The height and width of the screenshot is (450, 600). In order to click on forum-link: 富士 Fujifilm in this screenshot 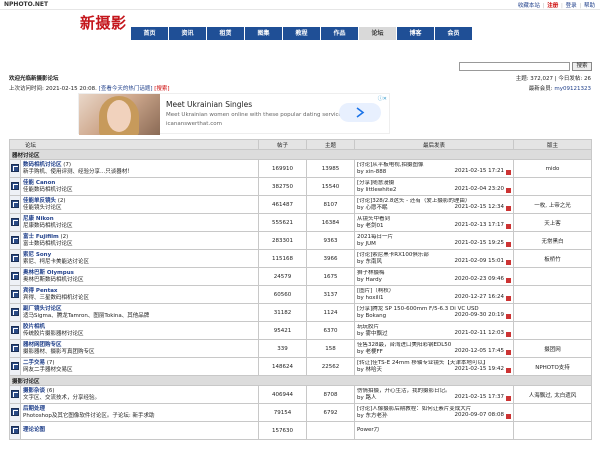, I will do `click(41, 237)`.